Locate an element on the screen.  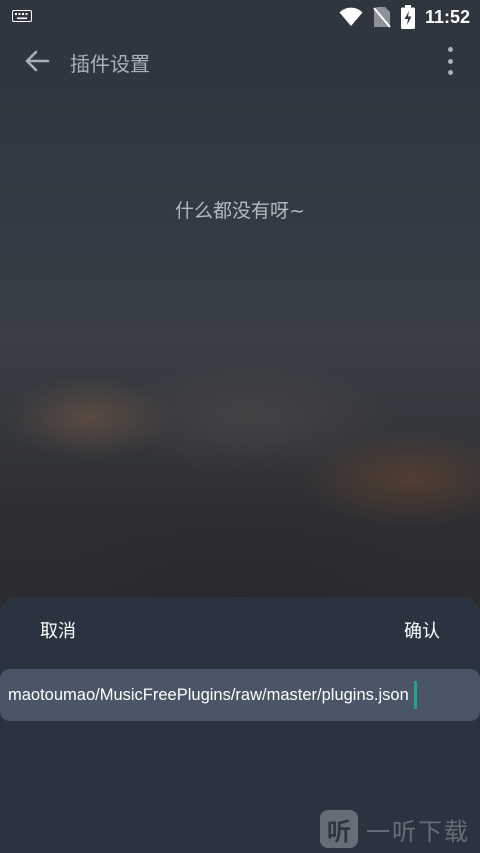
more-options-button is located at coordinates (450, 61).